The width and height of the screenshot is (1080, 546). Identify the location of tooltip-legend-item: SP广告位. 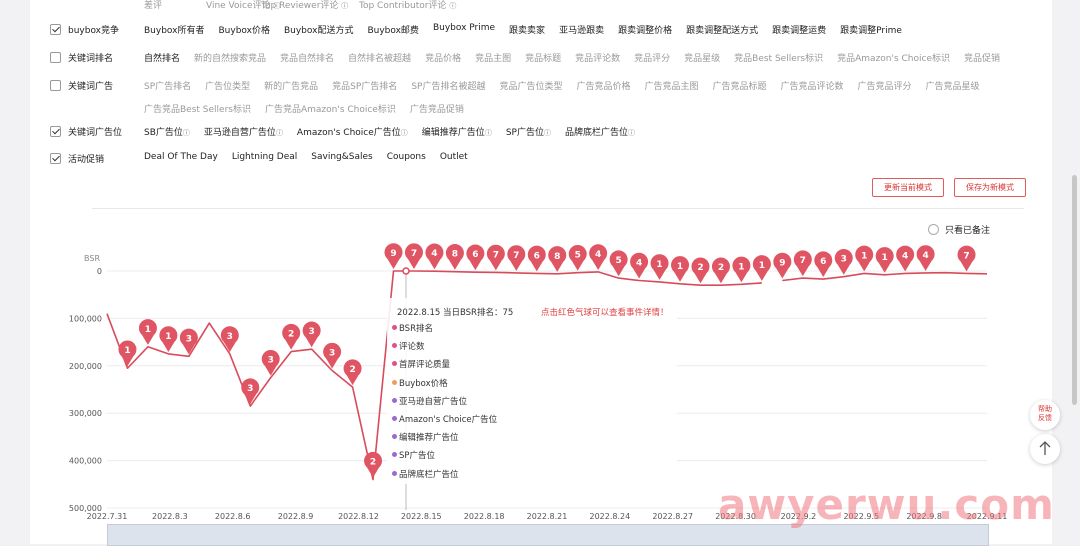
(413, 455).